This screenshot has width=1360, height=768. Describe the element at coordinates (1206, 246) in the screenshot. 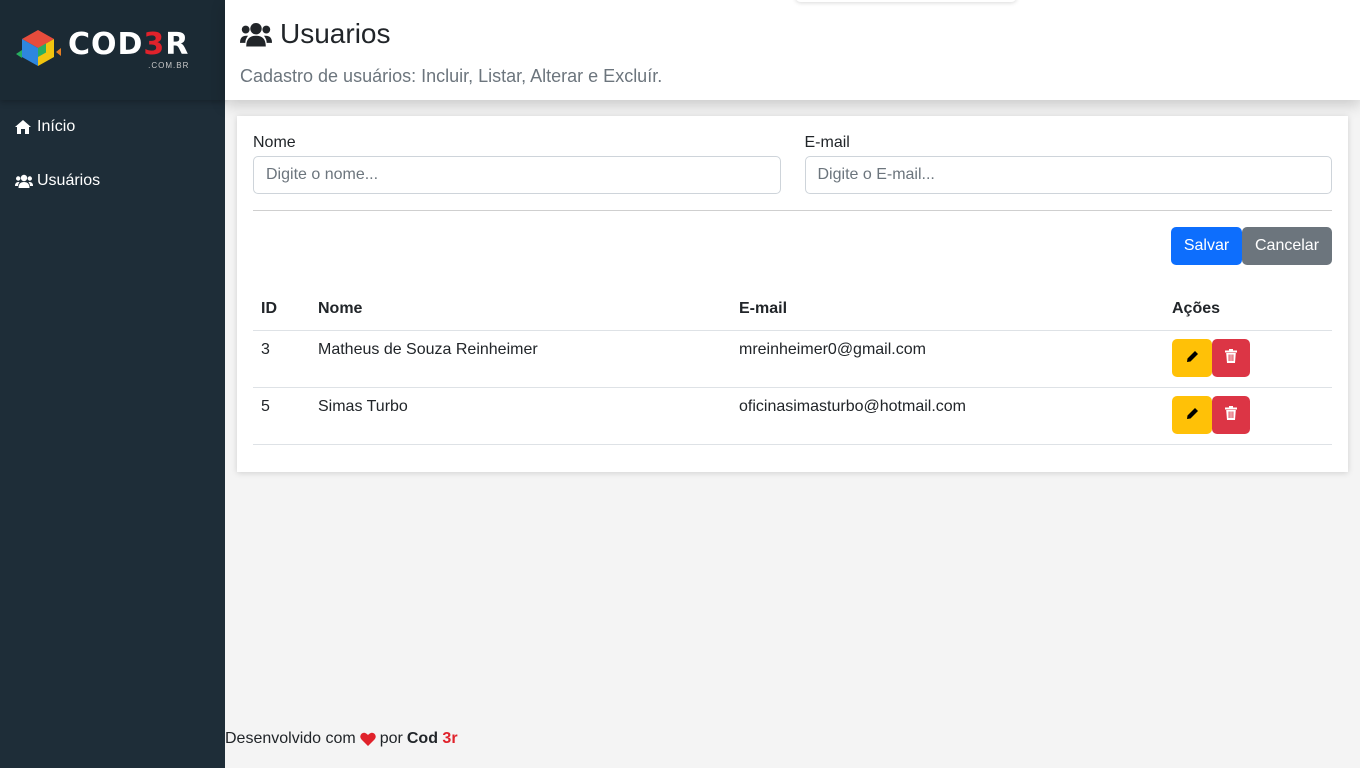

I see `save-button: Salvar` at that location.